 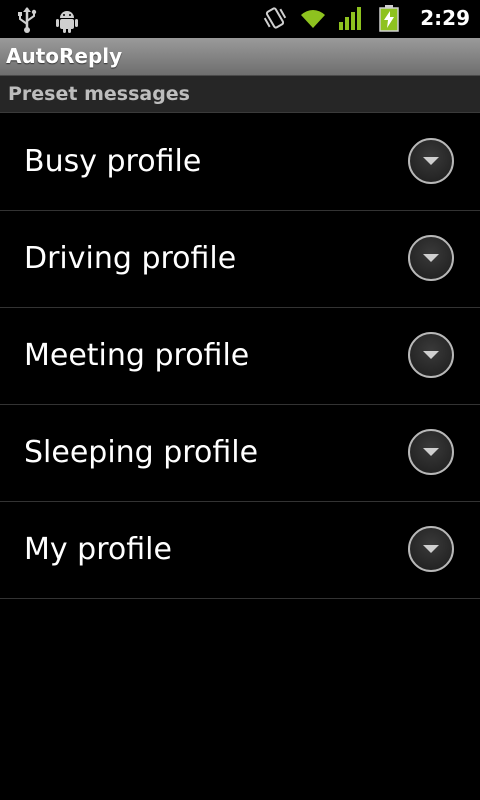 What do you see at coordinates (240, 550) in the screenshot?
I see `profile-row-my: My profile` at bounding box center [240, 550].